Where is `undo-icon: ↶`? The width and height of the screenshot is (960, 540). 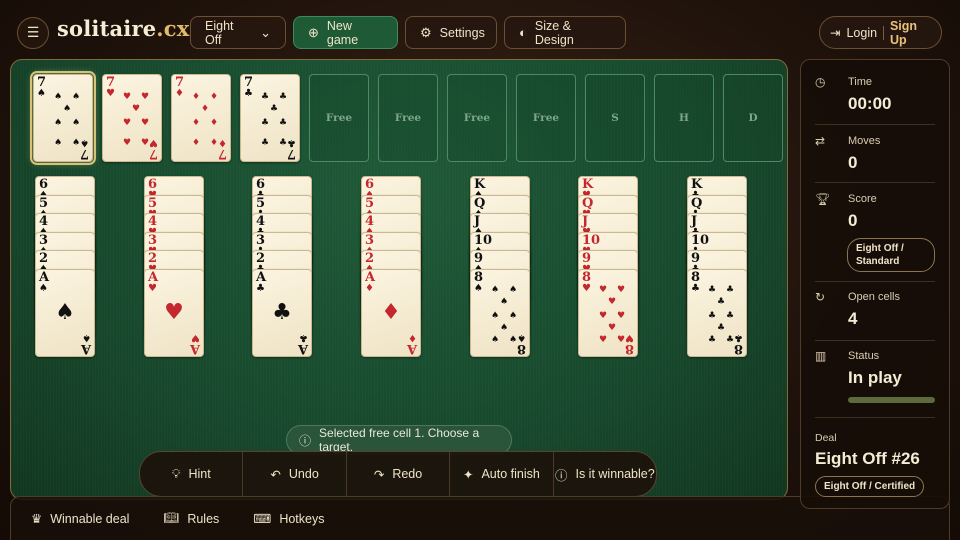
undo-icon: ↶ is located at coordinates (275, 474).